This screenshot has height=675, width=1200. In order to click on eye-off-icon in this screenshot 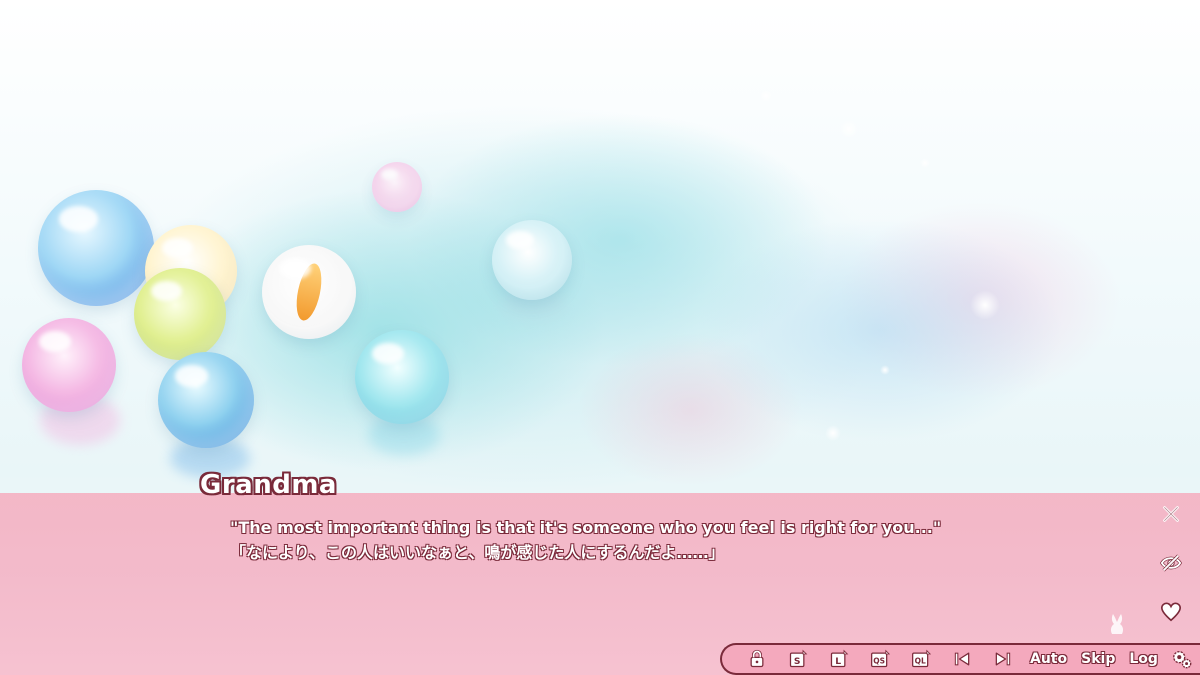, I will do `click(1171, 563)`.